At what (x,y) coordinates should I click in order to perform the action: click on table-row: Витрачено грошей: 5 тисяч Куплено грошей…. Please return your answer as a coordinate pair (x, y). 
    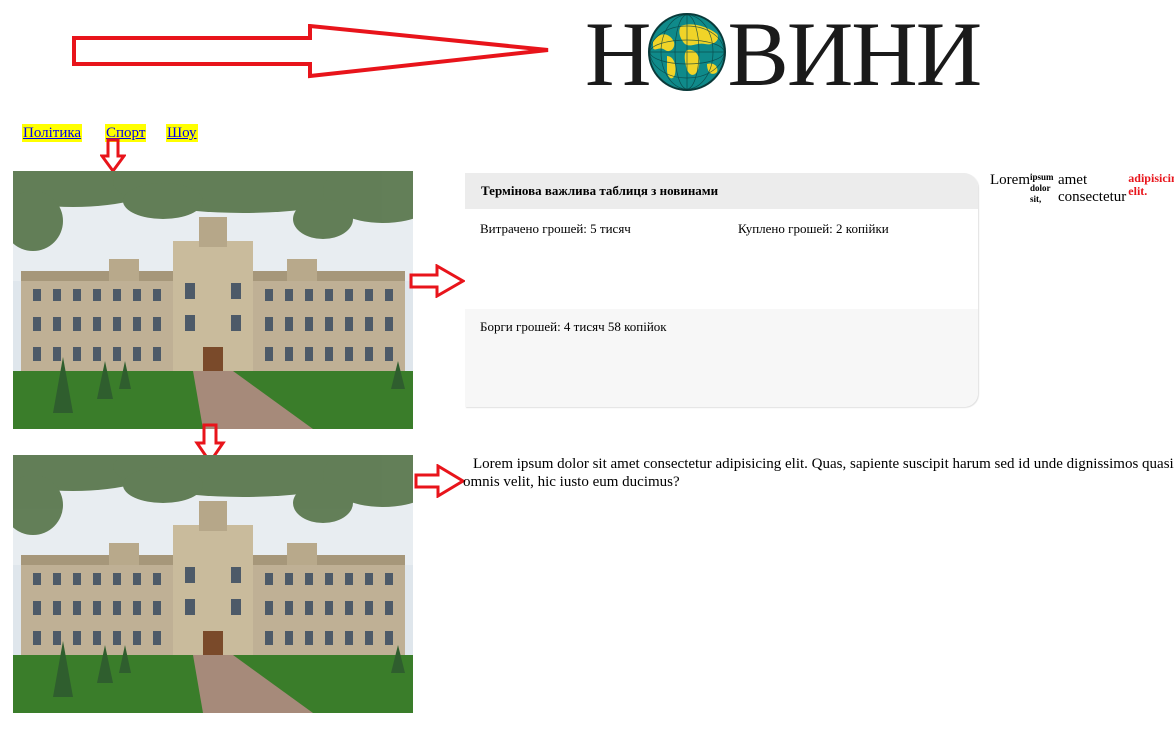
    Looking at the image, I should click on (721, 259).